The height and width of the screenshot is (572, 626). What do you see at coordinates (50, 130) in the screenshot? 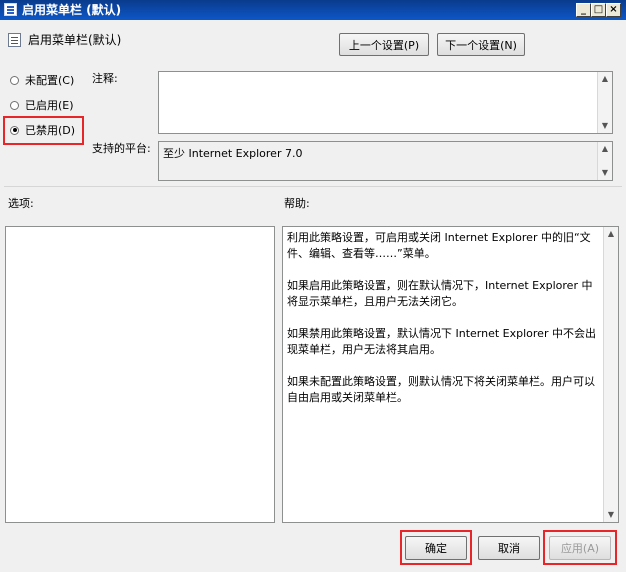
I see `radio-disabled-label: 已禁用(D)` at bounding box center [50, 130].